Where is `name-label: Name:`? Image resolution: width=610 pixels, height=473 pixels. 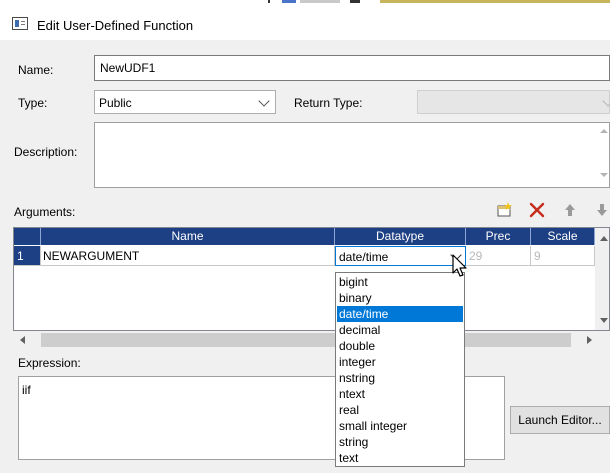 name-label: Name: is located at coordinates (36, 70).